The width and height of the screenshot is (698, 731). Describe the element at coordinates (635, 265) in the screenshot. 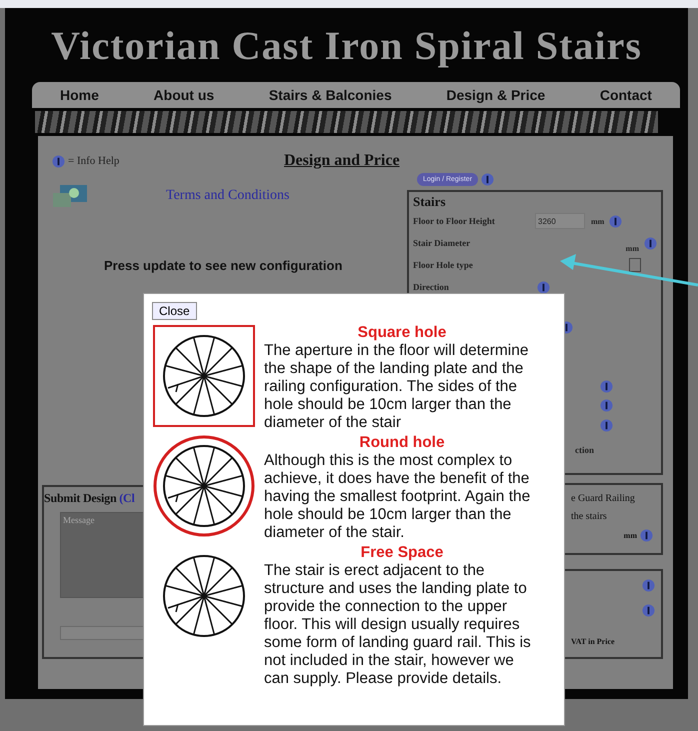

I see `select-box` at that location.